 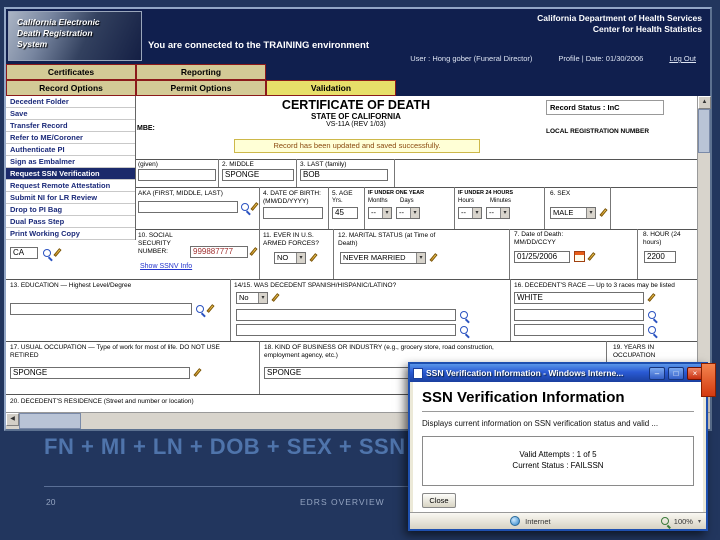 What do you see at coordinates (470, 213) in the screenshot?
I see `hours-select: -- ▾` at bounding box center [470, 213].